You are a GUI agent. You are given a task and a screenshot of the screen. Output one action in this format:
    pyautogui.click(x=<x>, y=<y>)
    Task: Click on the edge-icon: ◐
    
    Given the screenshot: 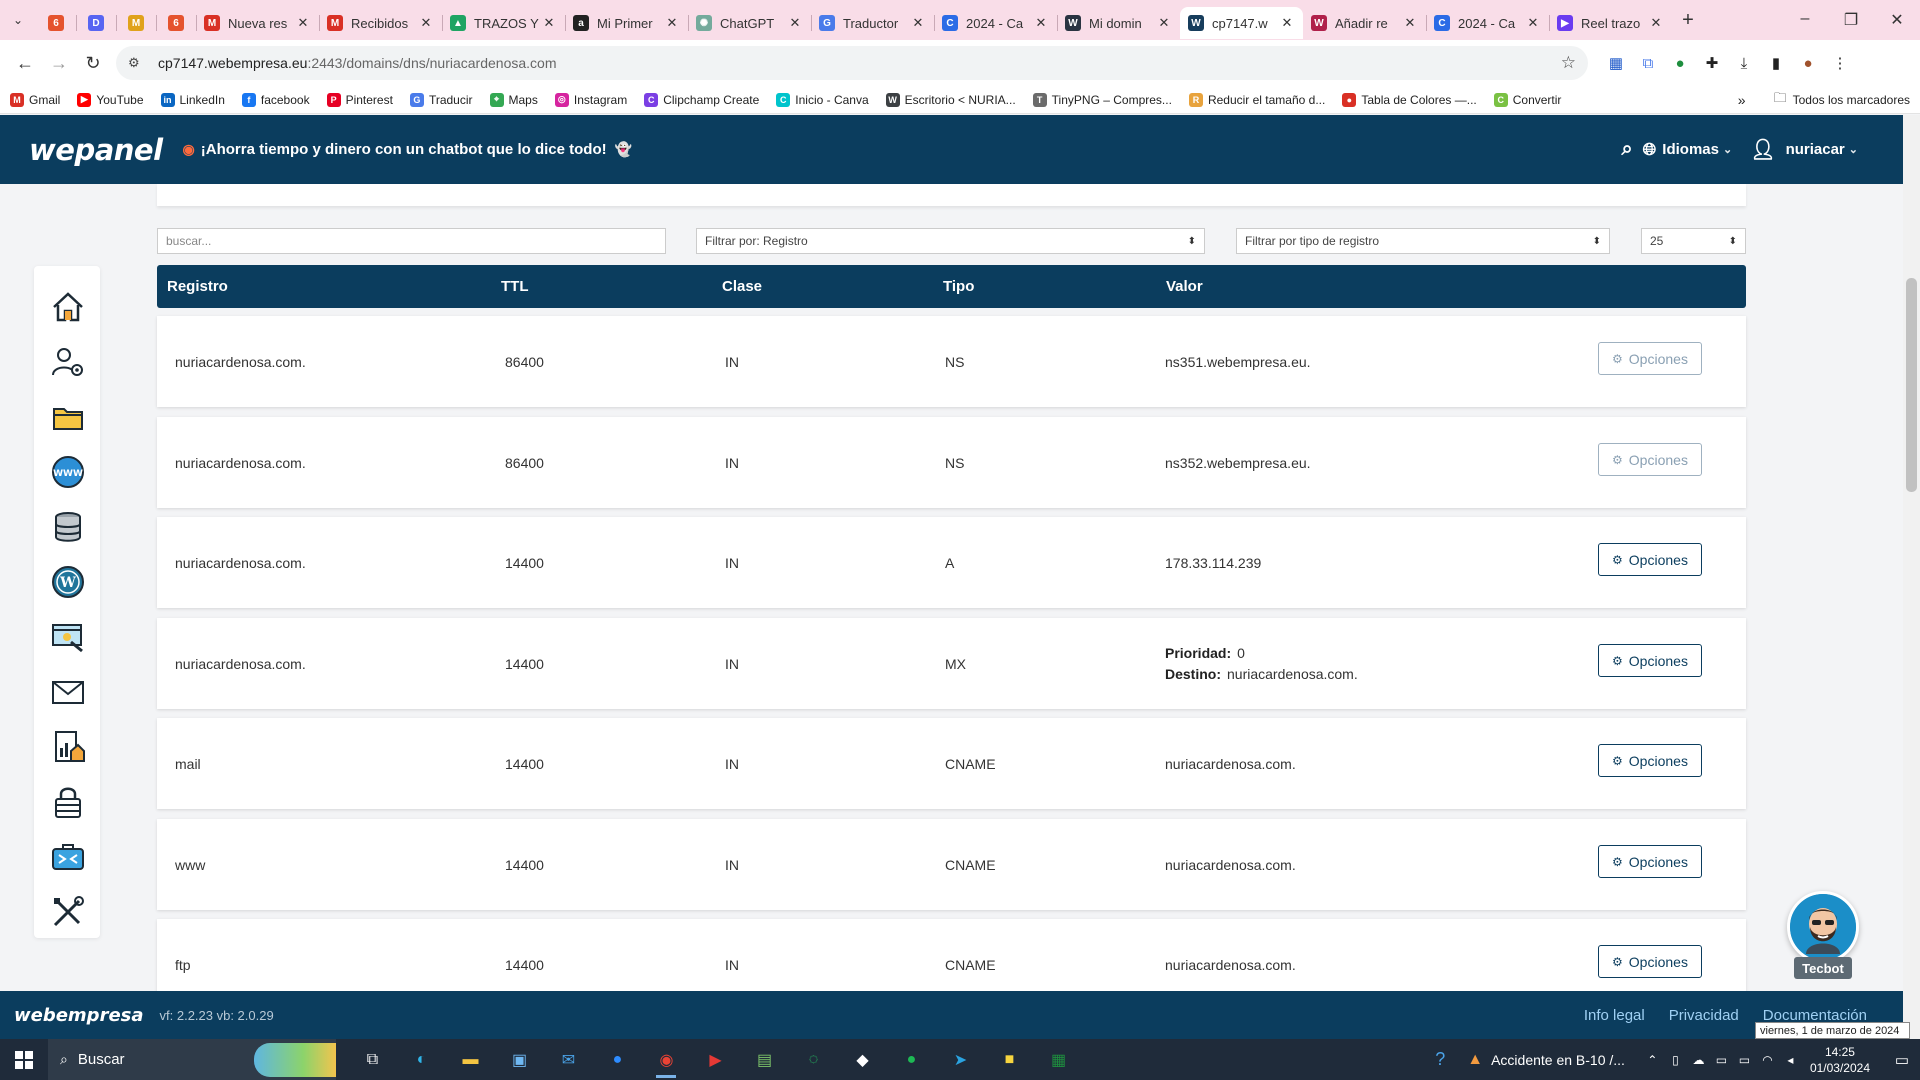 What is the action you would take?
    pyautogui.click(x=421, y=1059)
    